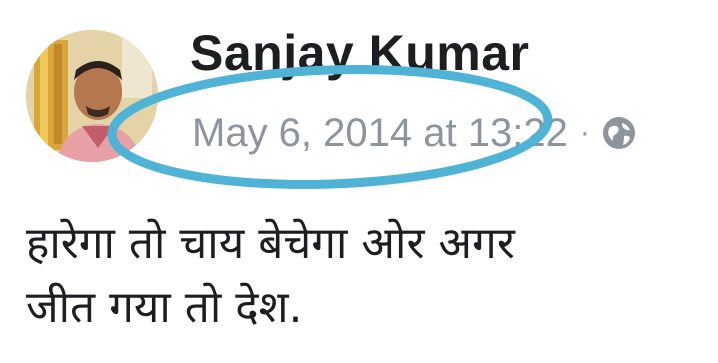 The width and height of the screenshot is (718, 363). What do you see at coordinates (164, 307) in the screenshot?
I see `post-text-line: जीत गया तो देश.` at bounding box center [164, 307].